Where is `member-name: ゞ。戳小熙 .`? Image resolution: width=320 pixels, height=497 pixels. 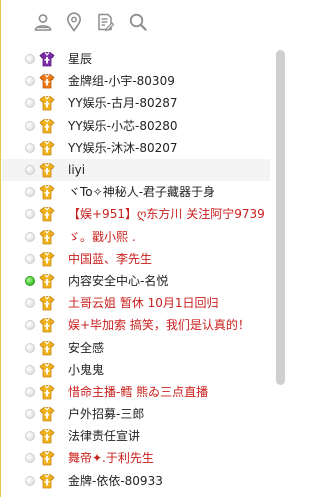 member-name: ゞ。戳小熙 . is located at coordinates (102, 236).